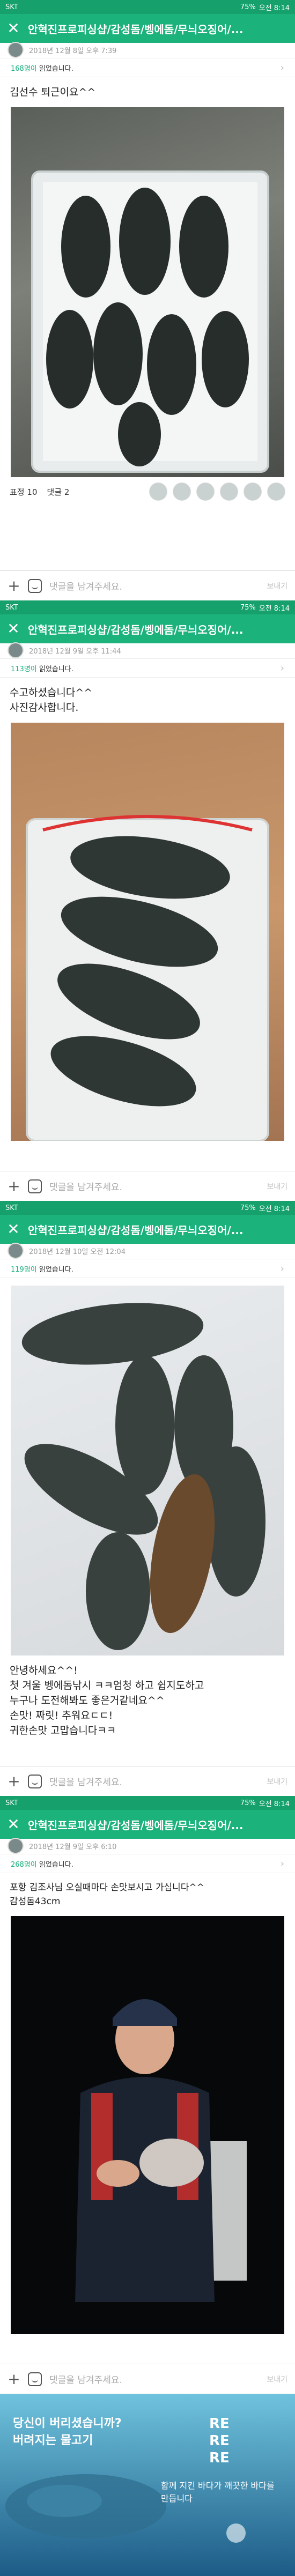 This screenshot has height=2576, width=295. What do you see at coordinates (63, 1731) in the screenshot?
I see `post-text-line: 귀한손맛 고맙습니다ㅋㅋ` at bounding box center [63, 1731].